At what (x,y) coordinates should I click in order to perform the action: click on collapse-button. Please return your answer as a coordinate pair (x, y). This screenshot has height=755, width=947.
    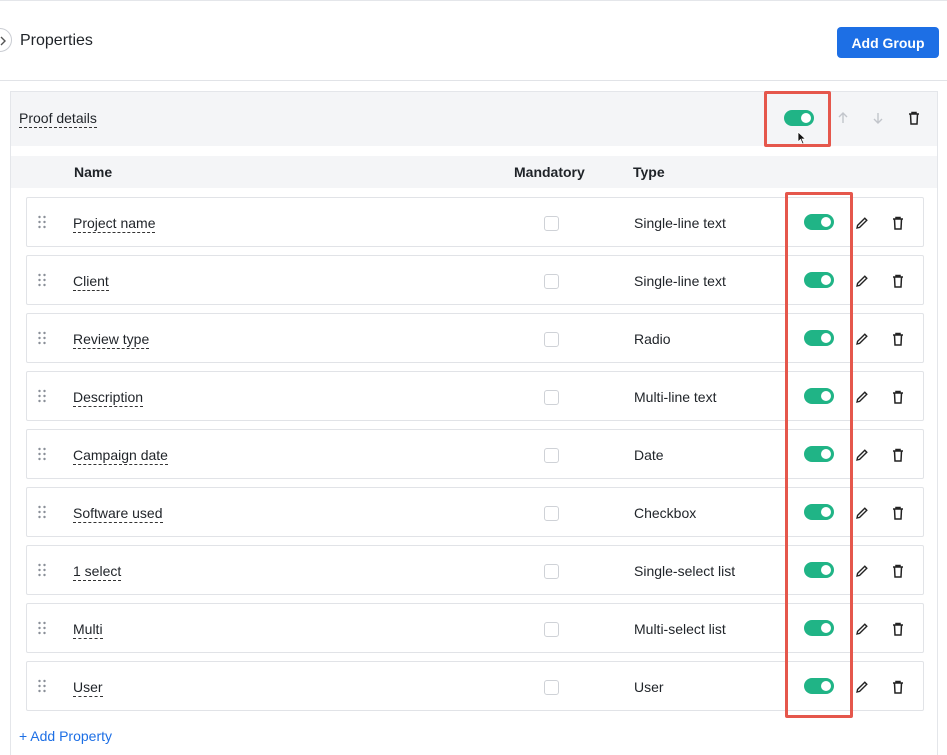
    Looking at the image, I should click on (6, 40).